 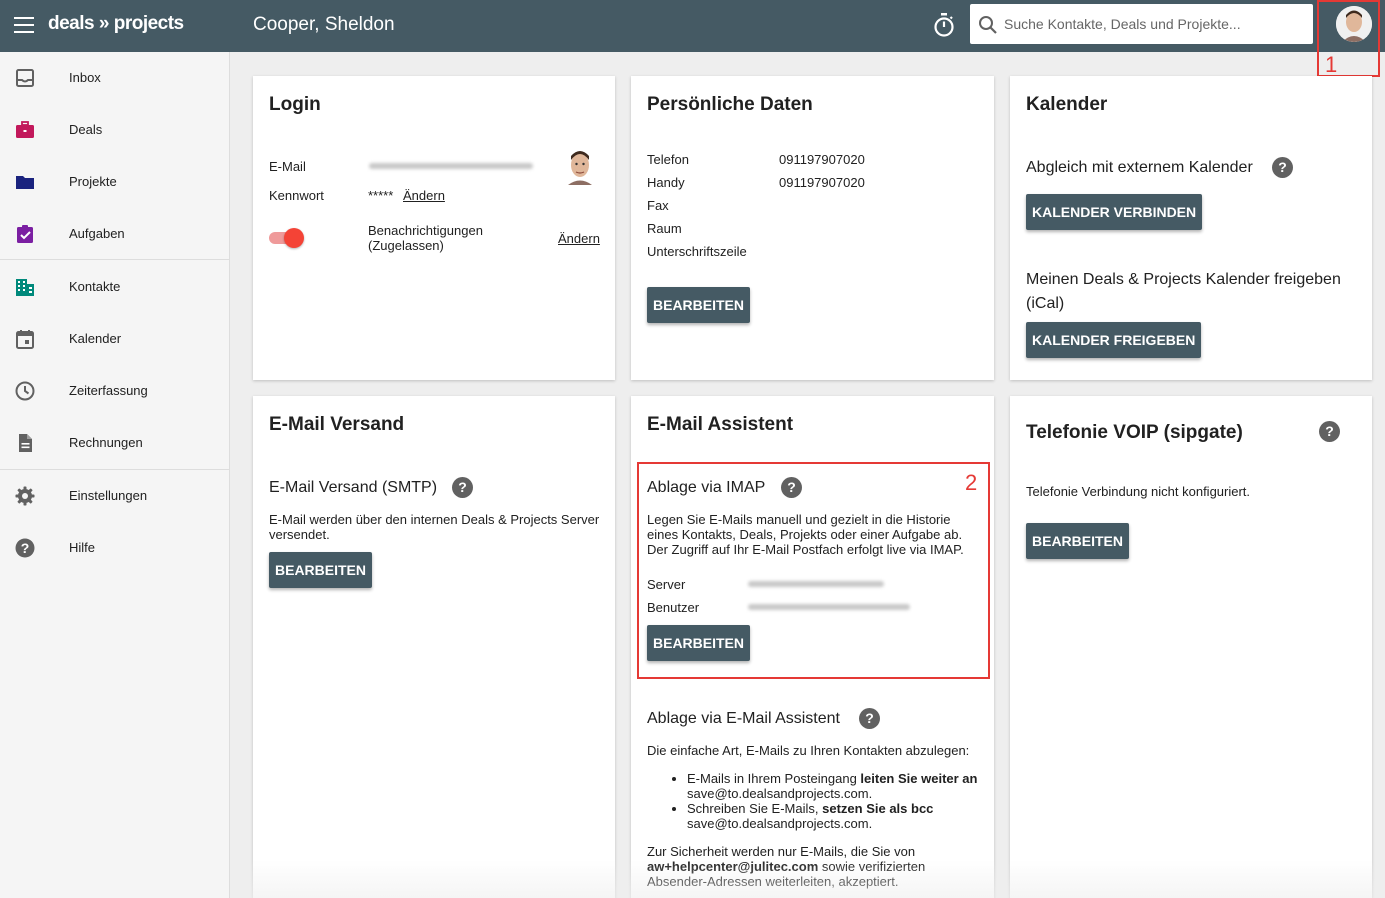 What do you see at coordinates (1331, 64) in the screenshot?
I see `annotation-number-1: 1` at bounding box center [1331, 64].